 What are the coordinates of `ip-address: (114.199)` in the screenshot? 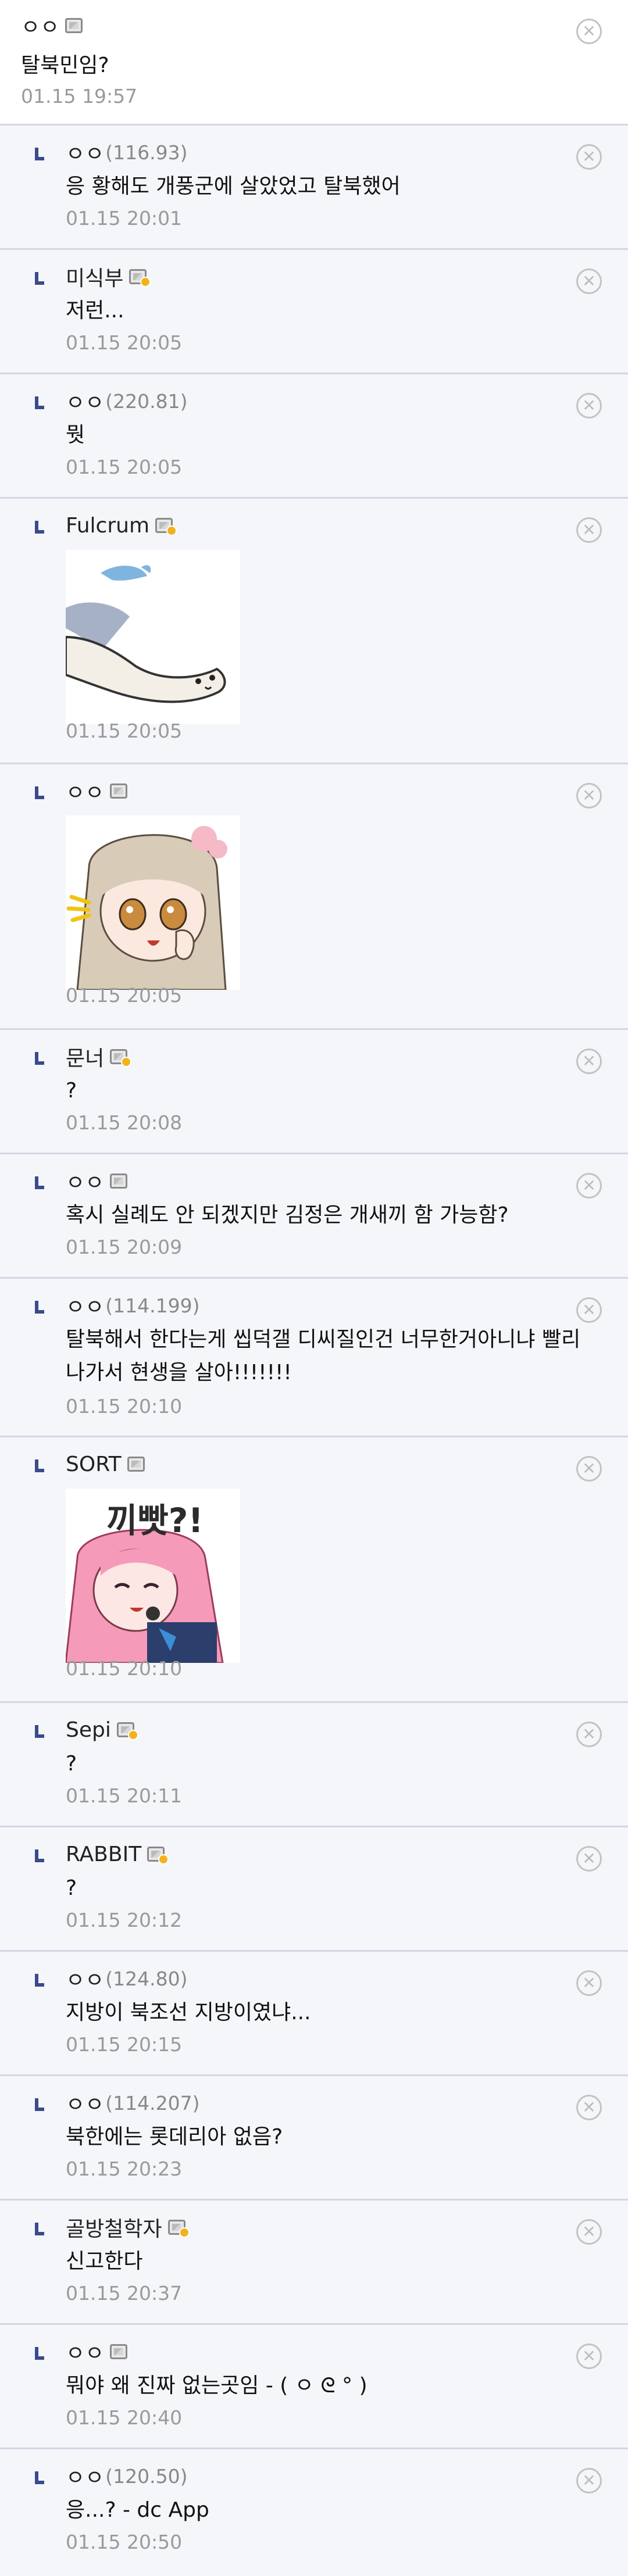 It's located at (152, 1306).